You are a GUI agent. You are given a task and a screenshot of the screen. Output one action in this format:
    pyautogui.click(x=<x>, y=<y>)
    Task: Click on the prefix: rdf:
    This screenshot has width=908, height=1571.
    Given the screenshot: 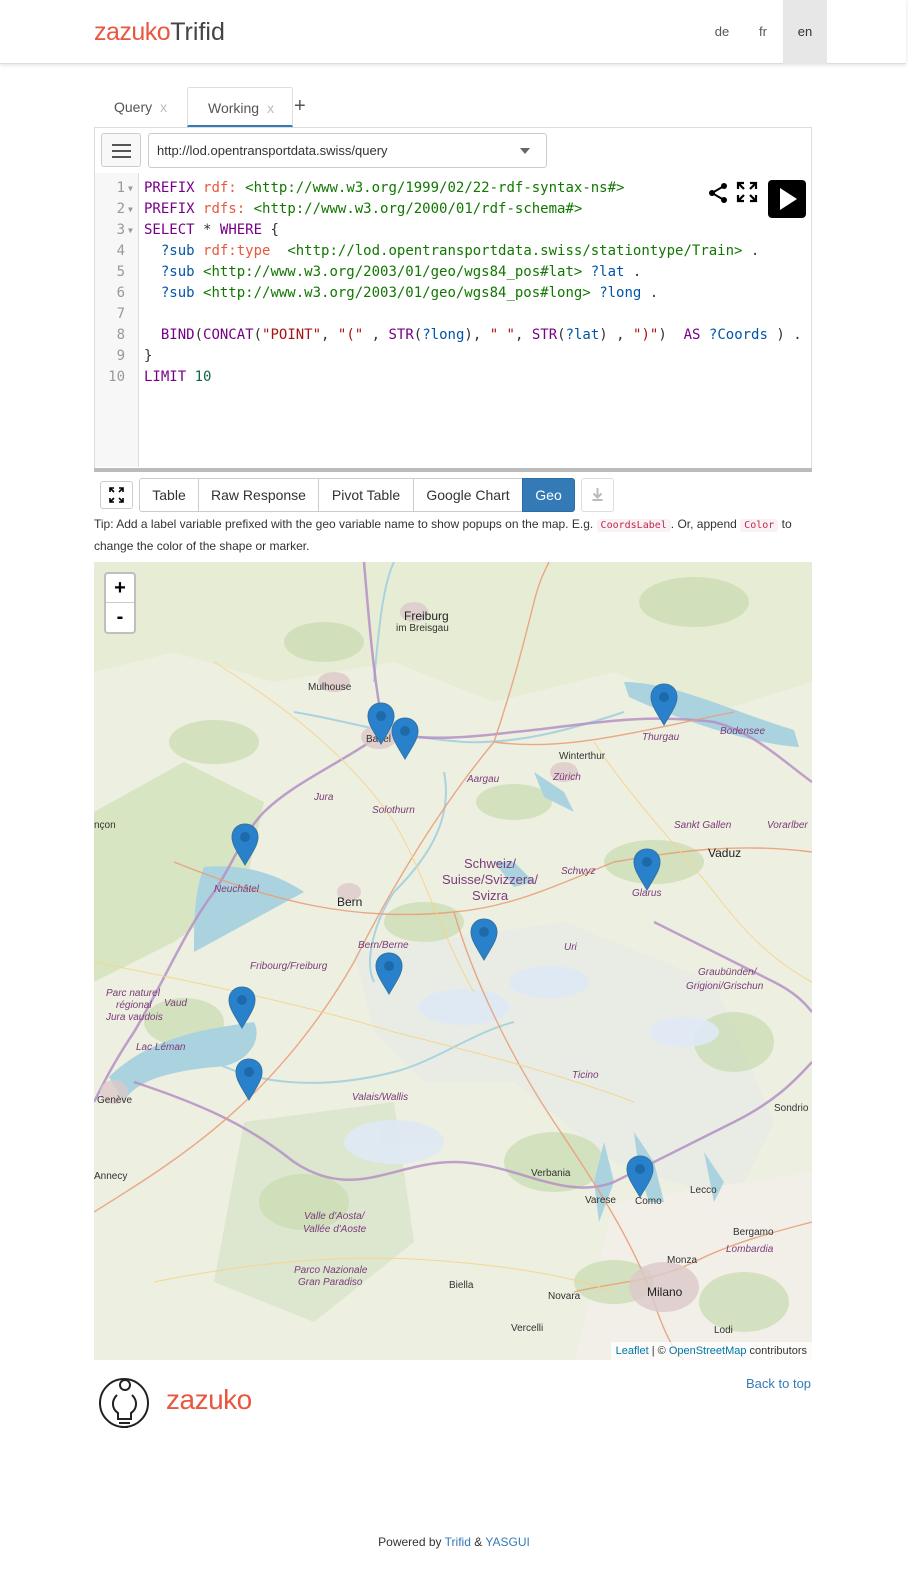 What is the action you would take?
    pyautogui.click(x=220, y=188)
    